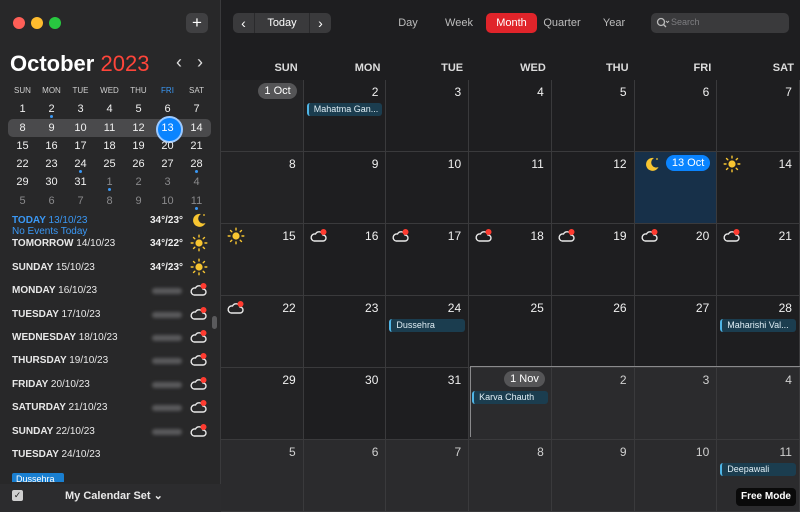 This screenshot has width=800, height=512. What do you see at coordinates (51, 201) in the screenshot?
I see `mini-day-cell: 6` at bounding box center [51, 201].